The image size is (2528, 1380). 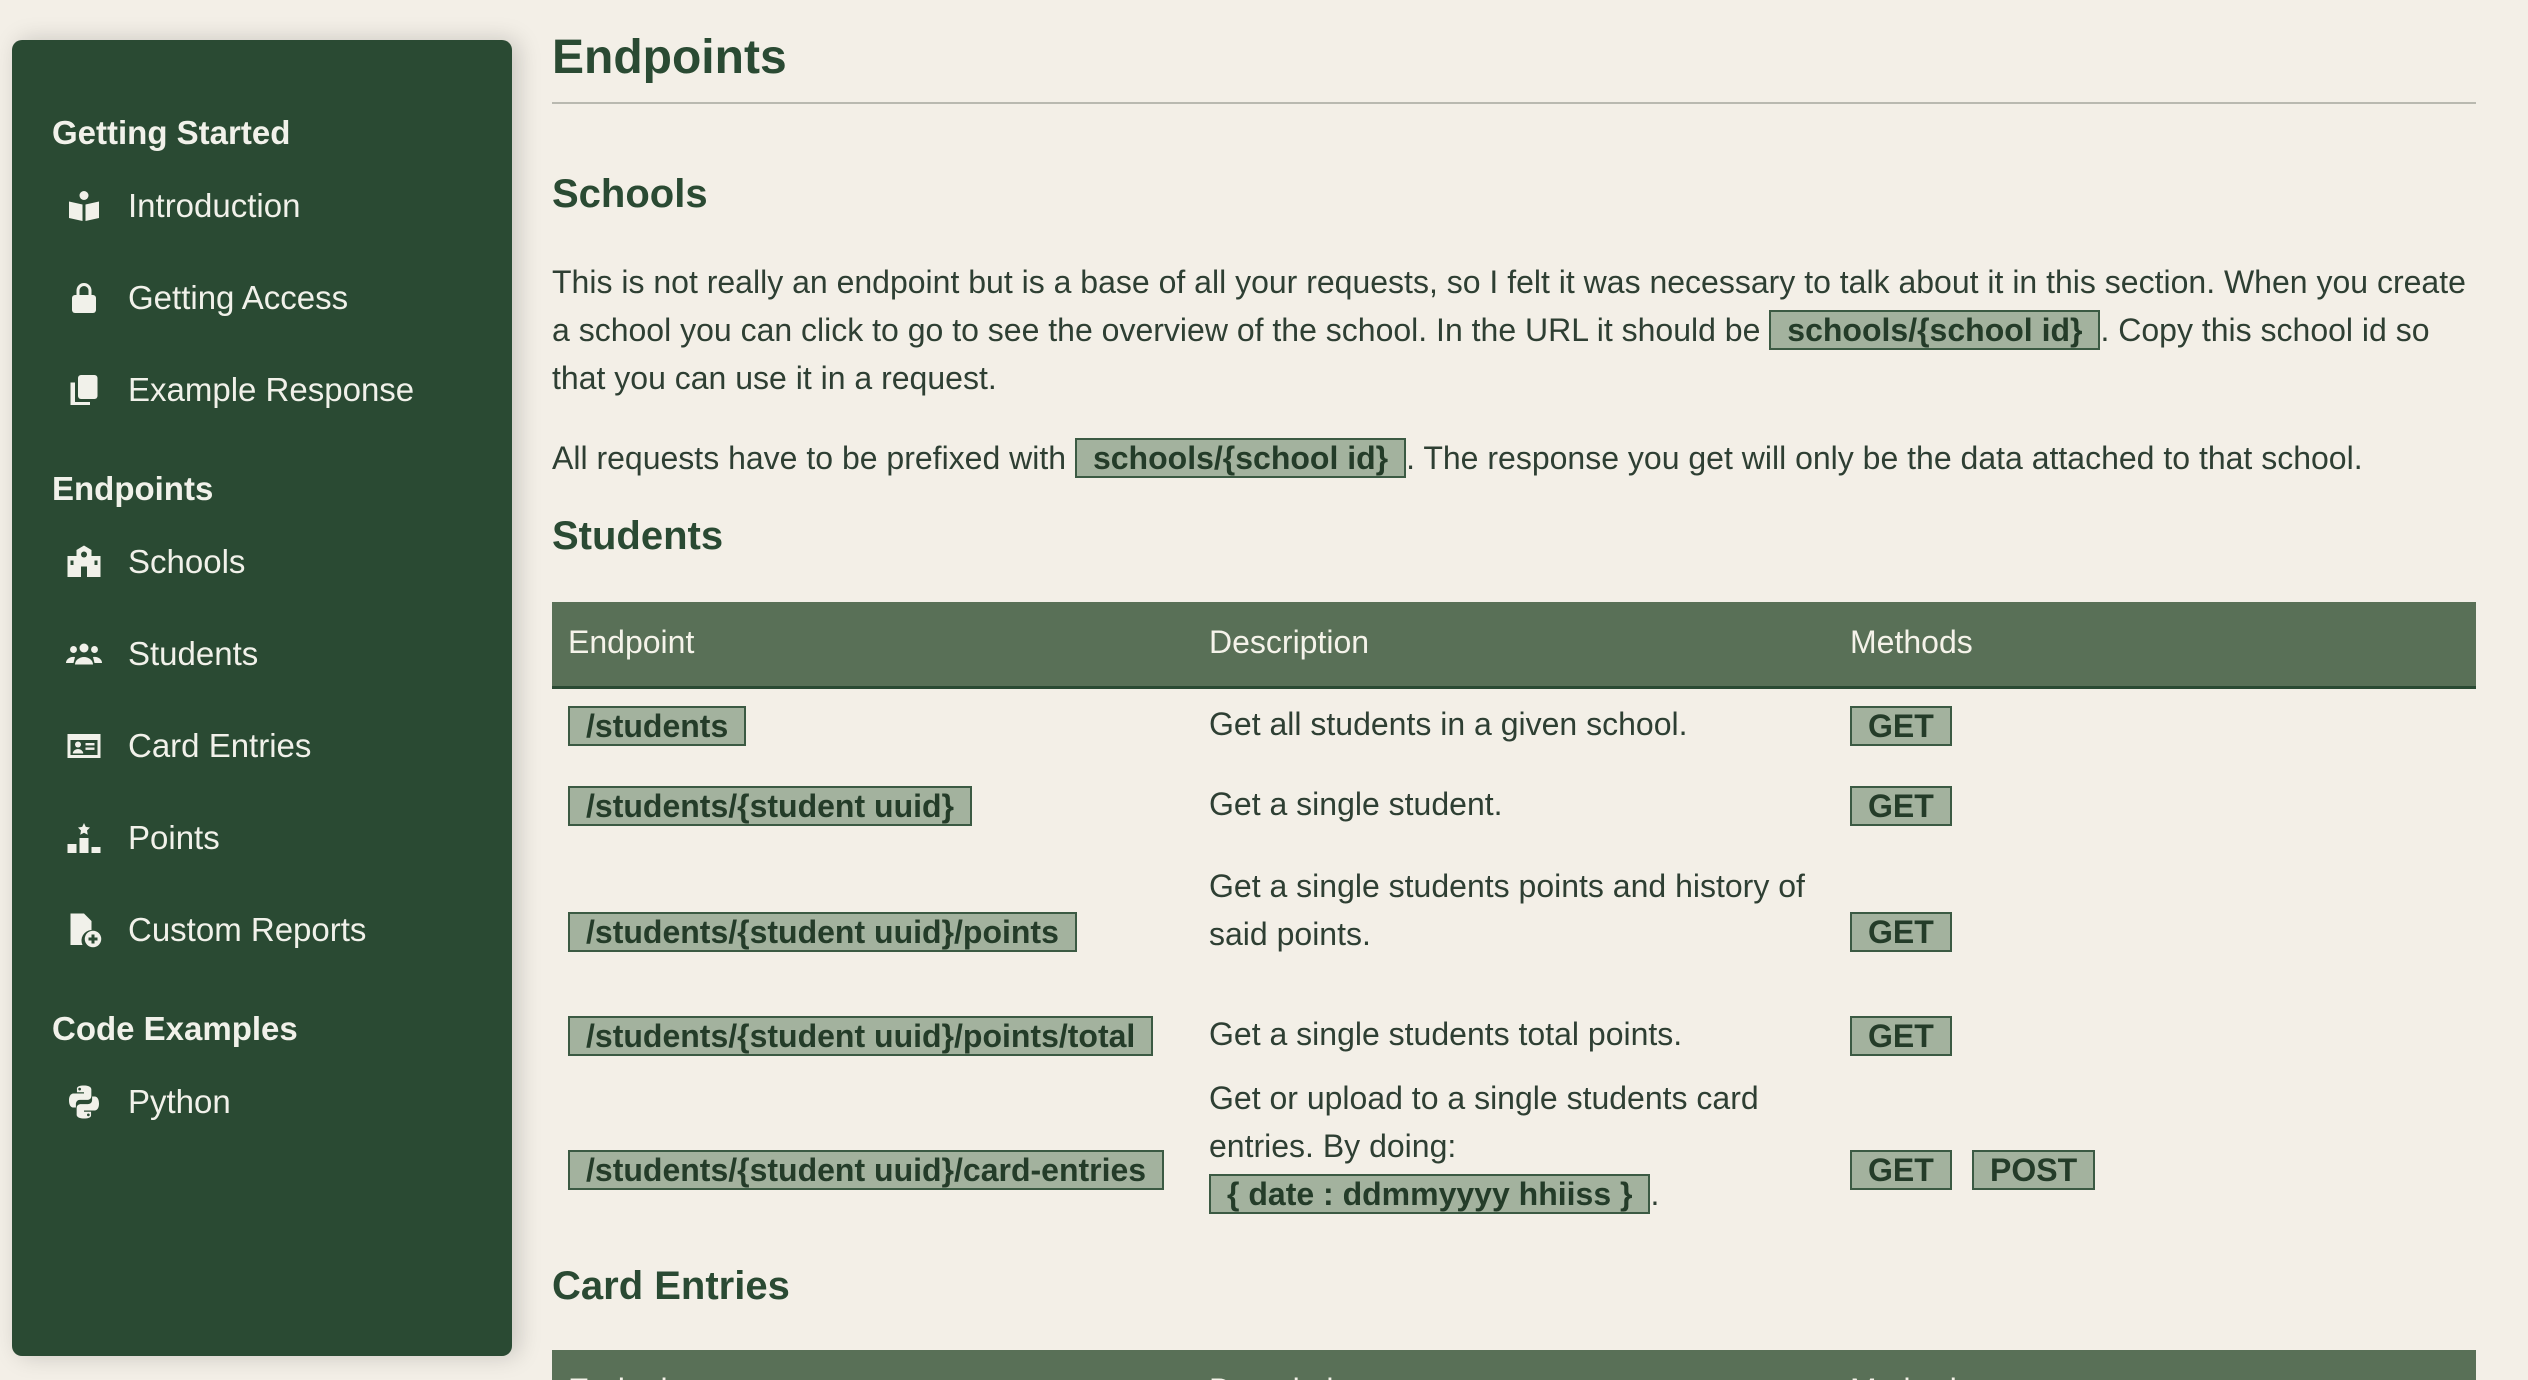 What do you see at coordinates (1240, 458) in the screenshot?
I see `code-school-prefix: schools/{school id}` at bounding box center [1240, 458].